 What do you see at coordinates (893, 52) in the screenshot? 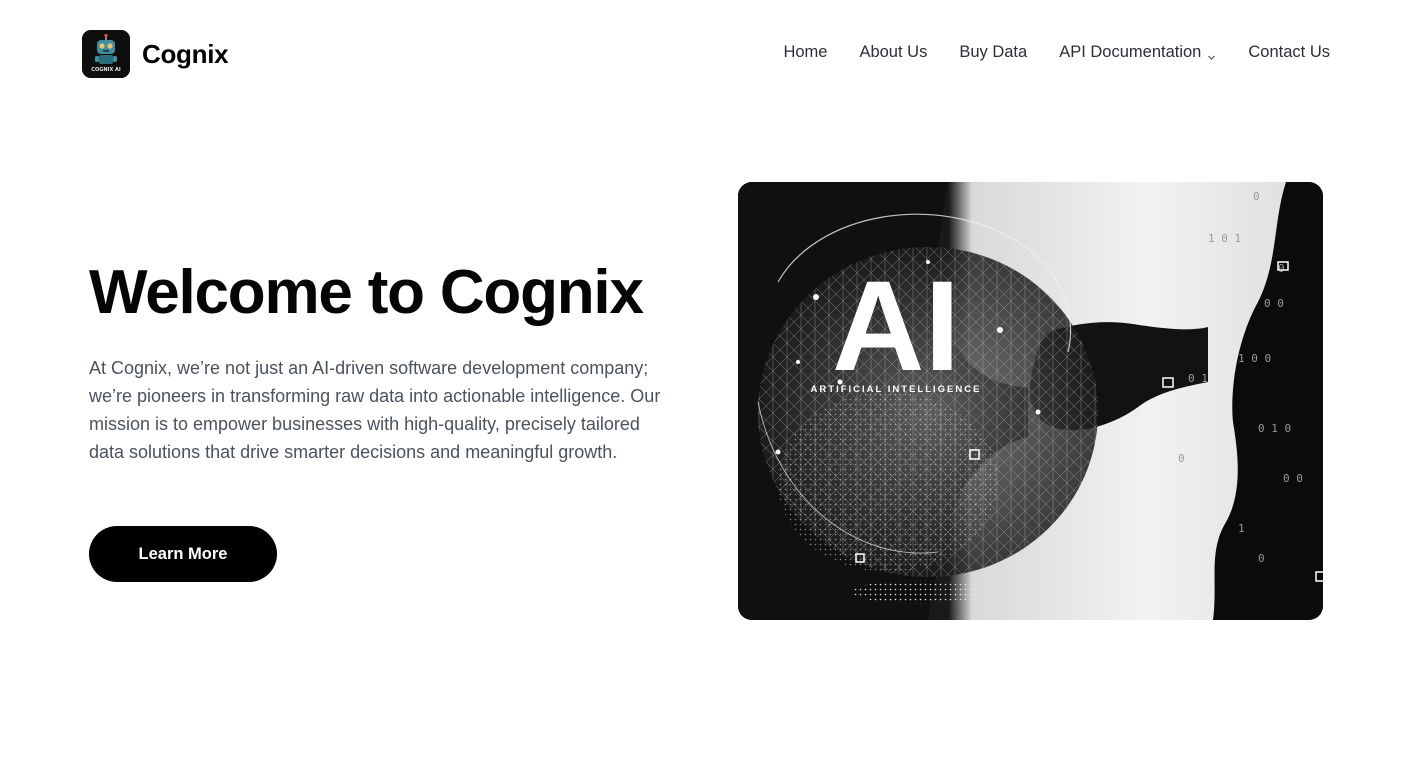
I see `nav-about-us: About Us` at bounding box center [893, 52].